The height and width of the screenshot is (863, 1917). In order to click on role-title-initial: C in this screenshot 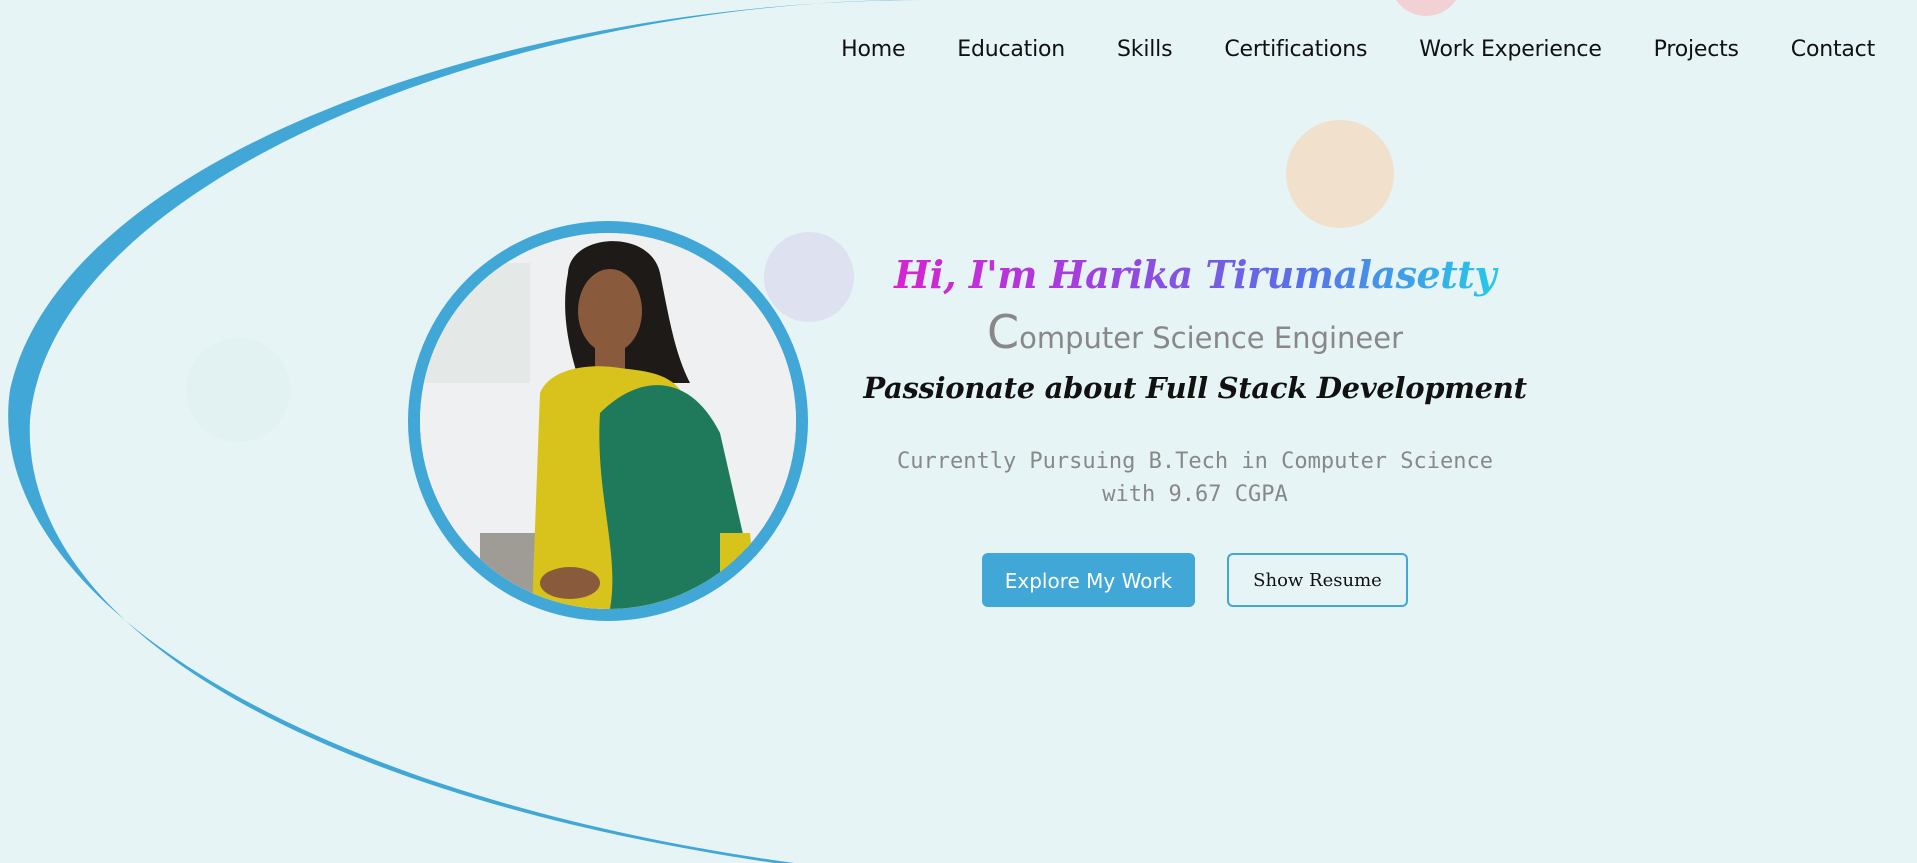, I will do `click(1003, 332)`.